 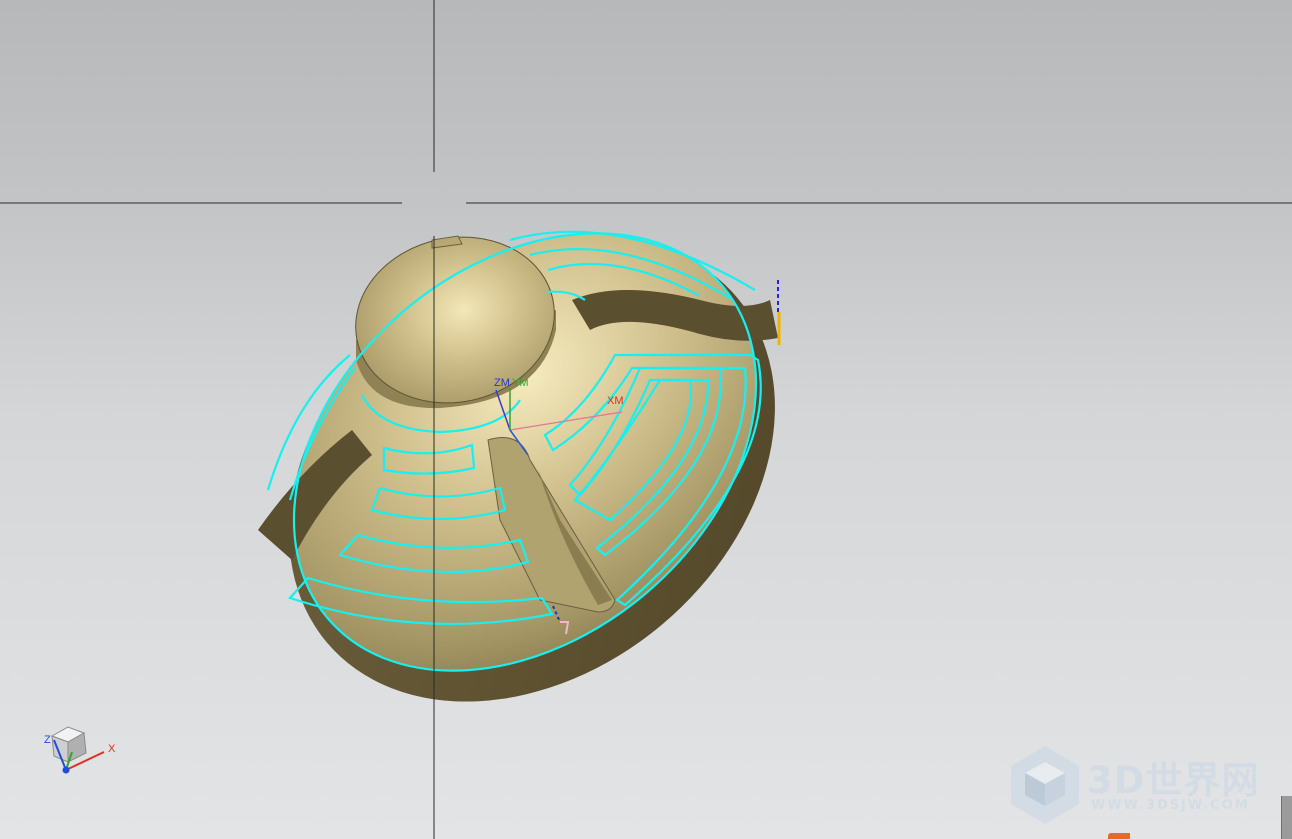 What do you see at coordinates (1119, 836) in the screenshot?
I see `status-indicator` at bounding box center [1119, 836].